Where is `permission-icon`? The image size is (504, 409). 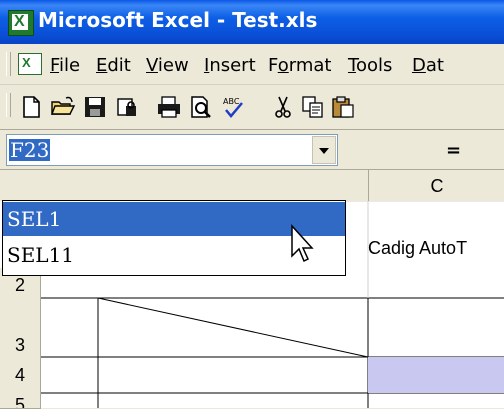
permission-icon is located at coordinates (127, 107).